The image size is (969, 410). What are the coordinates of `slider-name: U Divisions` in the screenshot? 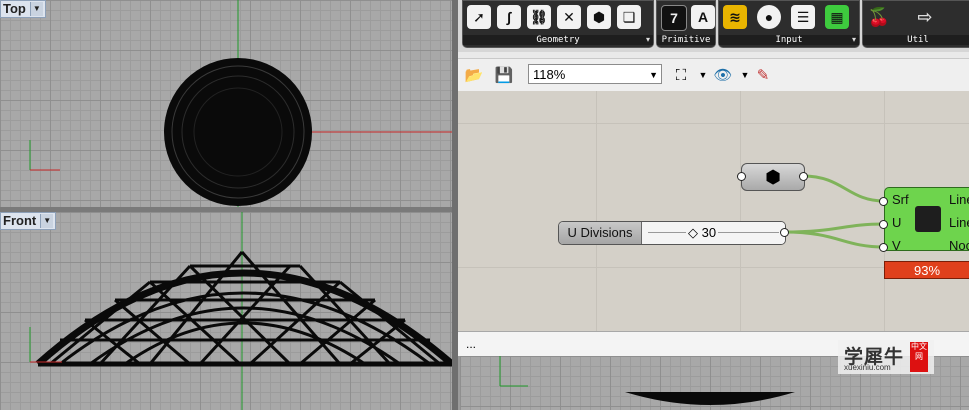 It's located at (600, 233).